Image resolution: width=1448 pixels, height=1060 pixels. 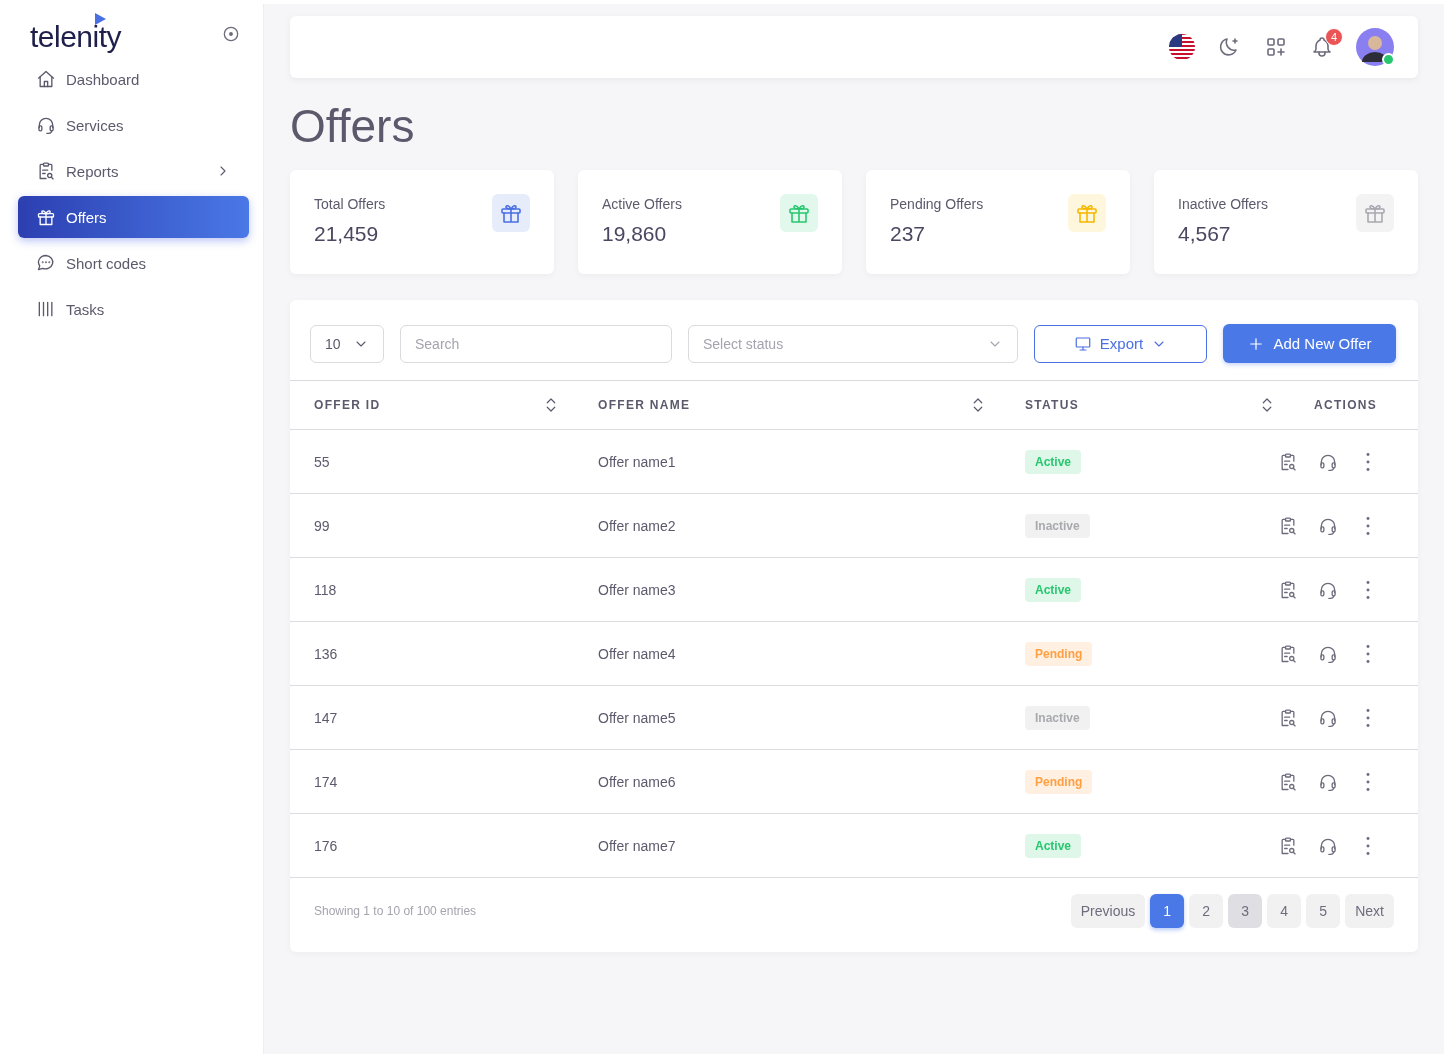 What do you see at coordinates (395, 911) in the screenshot?
I see `entries-summary: Showing 1 to 10 of 100 entries` at bounding box center [395, 911].